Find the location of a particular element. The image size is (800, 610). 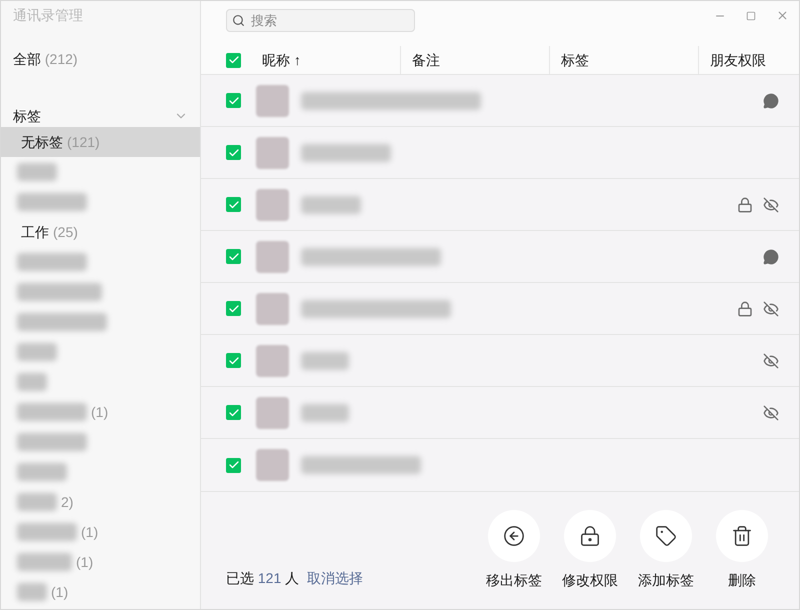

clear-selection-link: 取消选择 is located at coordinates (335, 578).